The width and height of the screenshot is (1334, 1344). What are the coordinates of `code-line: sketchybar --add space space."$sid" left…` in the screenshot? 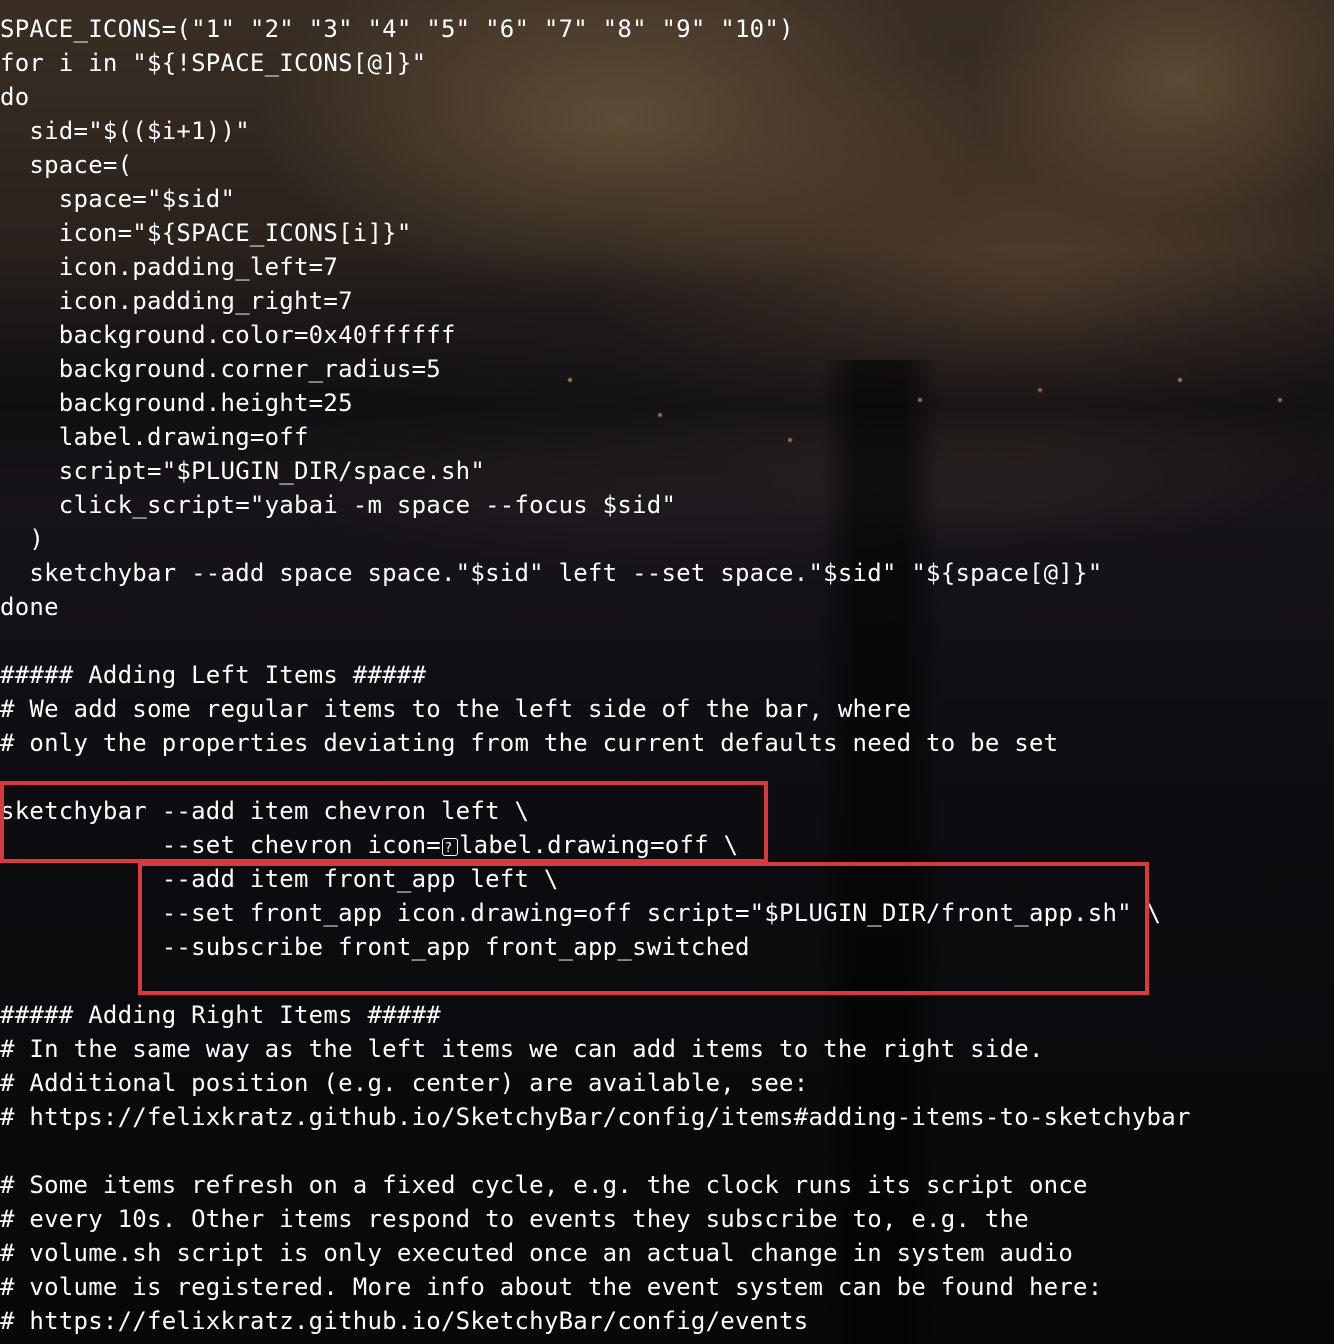 It's located at (551, 573).